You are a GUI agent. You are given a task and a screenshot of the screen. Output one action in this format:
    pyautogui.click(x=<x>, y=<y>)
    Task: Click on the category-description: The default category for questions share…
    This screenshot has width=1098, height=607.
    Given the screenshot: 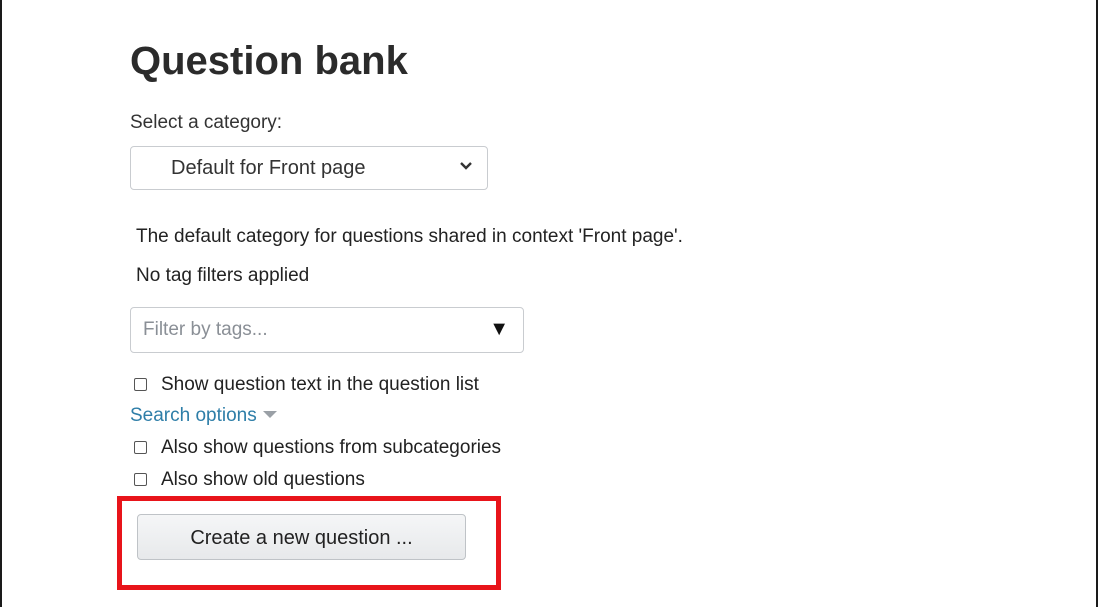 What is the action you would take?
    pyautogui.click(x=409, y=236)
    